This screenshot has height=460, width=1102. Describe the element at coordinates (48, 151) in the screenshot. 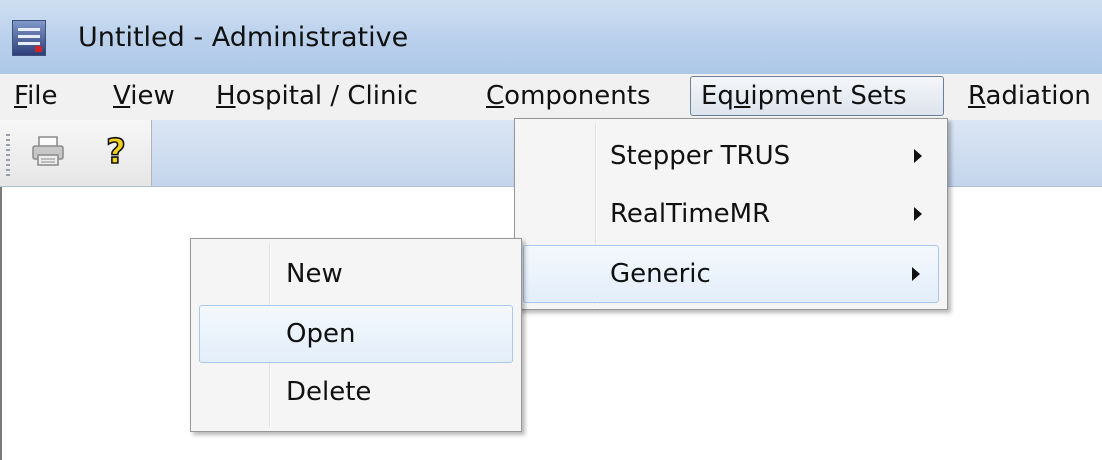

I see `printer-icon` at that location.